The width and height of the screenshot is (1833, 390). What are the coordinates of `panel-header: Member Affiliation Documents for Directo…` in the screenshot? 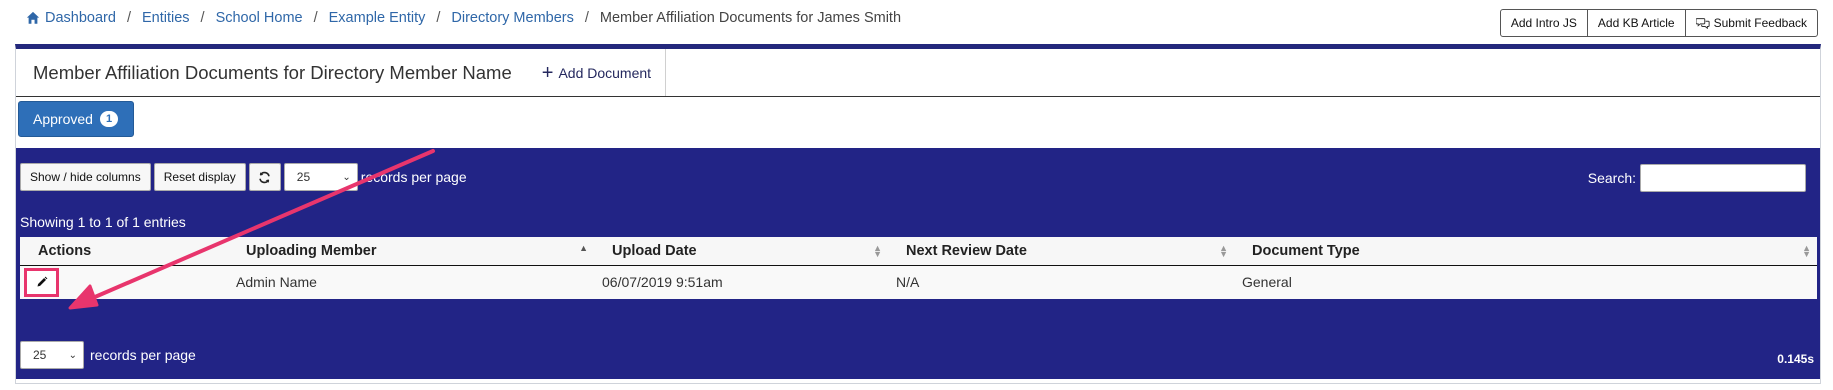 It's located at (918, 73).